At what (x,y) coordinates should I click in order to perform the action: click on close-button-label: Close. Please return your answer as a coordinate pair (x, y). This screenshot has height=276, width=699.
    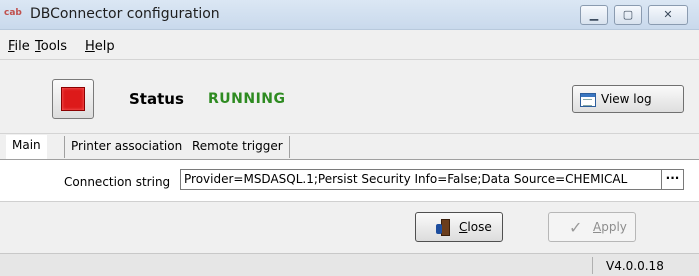
    Looking at the image, I should click on (475, 227).